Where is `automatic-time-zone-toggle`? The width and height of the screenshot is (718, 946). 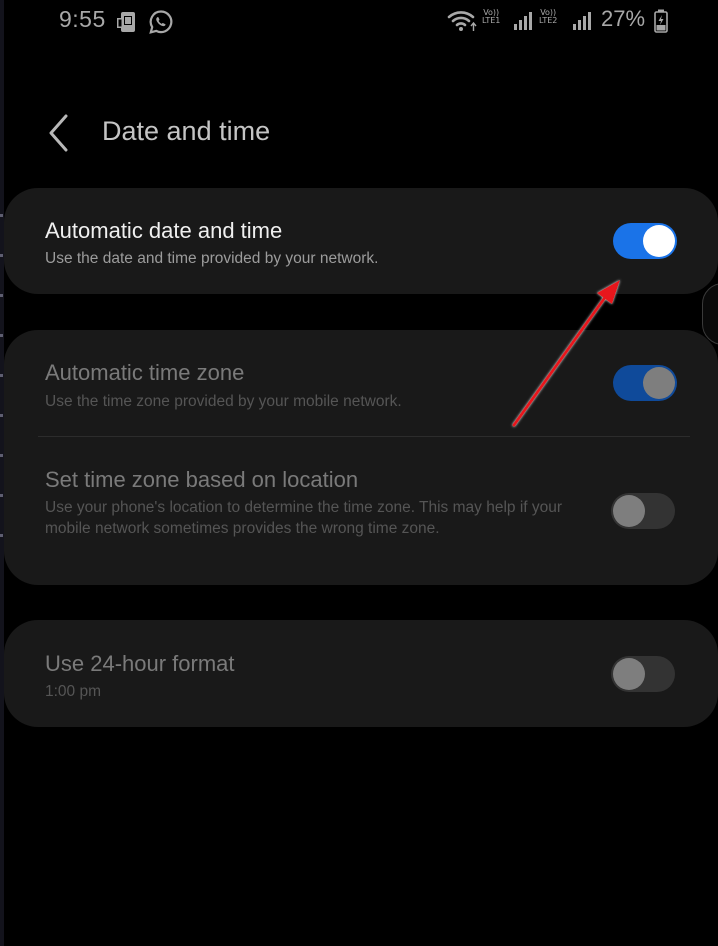
automatic-time-zone-toggle is located at coordinates (645, 383).